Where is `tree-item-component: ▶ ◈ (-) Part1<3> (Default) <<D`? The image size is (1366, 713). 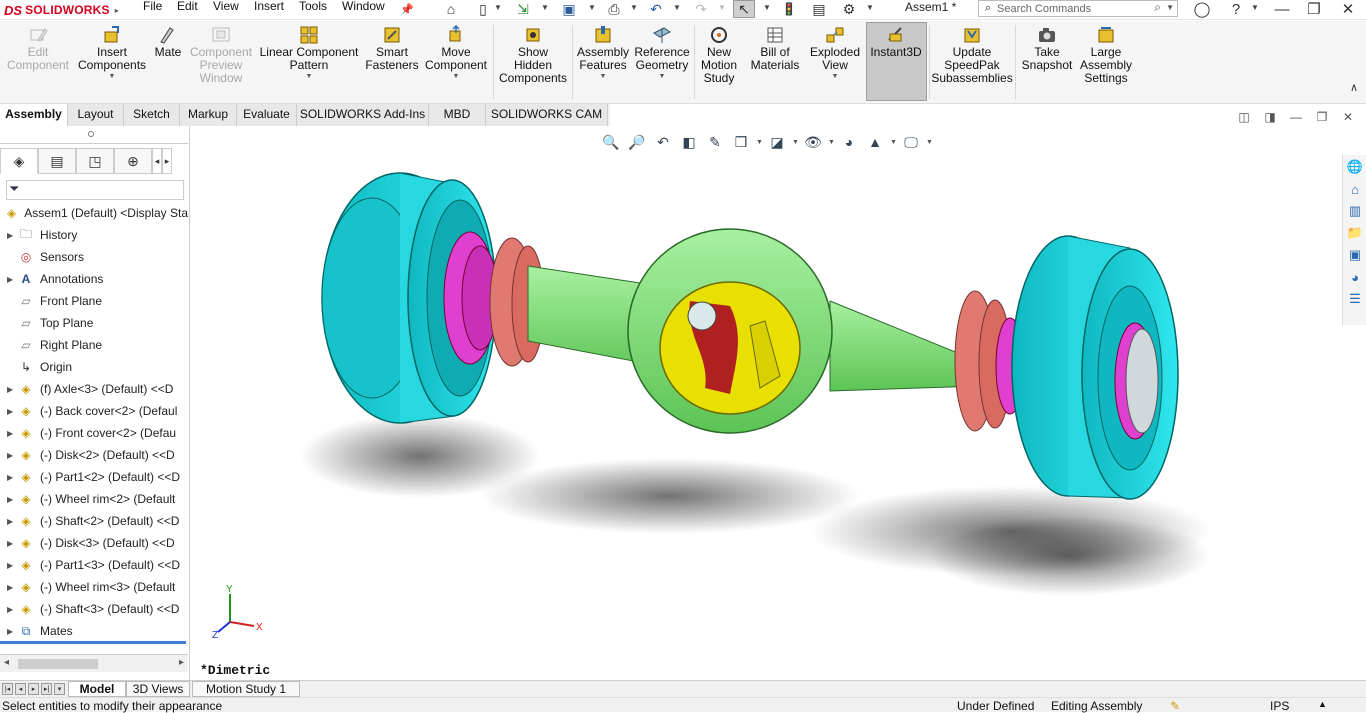 tree-item-component: ▶ ◈ (-) Part1<3> (Default) <<D is located at coordinates (94, 565).